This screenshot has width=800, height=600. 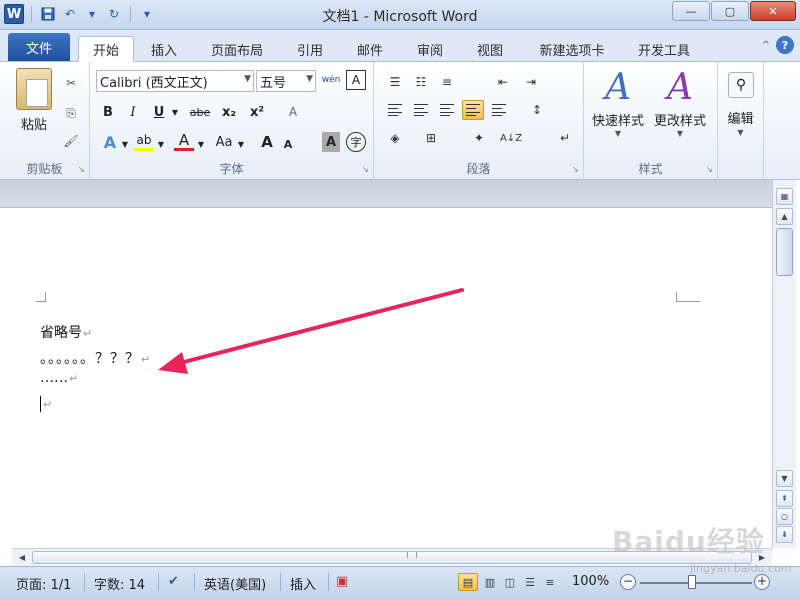 What do you see at coordinates (431, 138) in the screenshot?
I see `borders-icon: ⊞` at bounding box center [431, 138].